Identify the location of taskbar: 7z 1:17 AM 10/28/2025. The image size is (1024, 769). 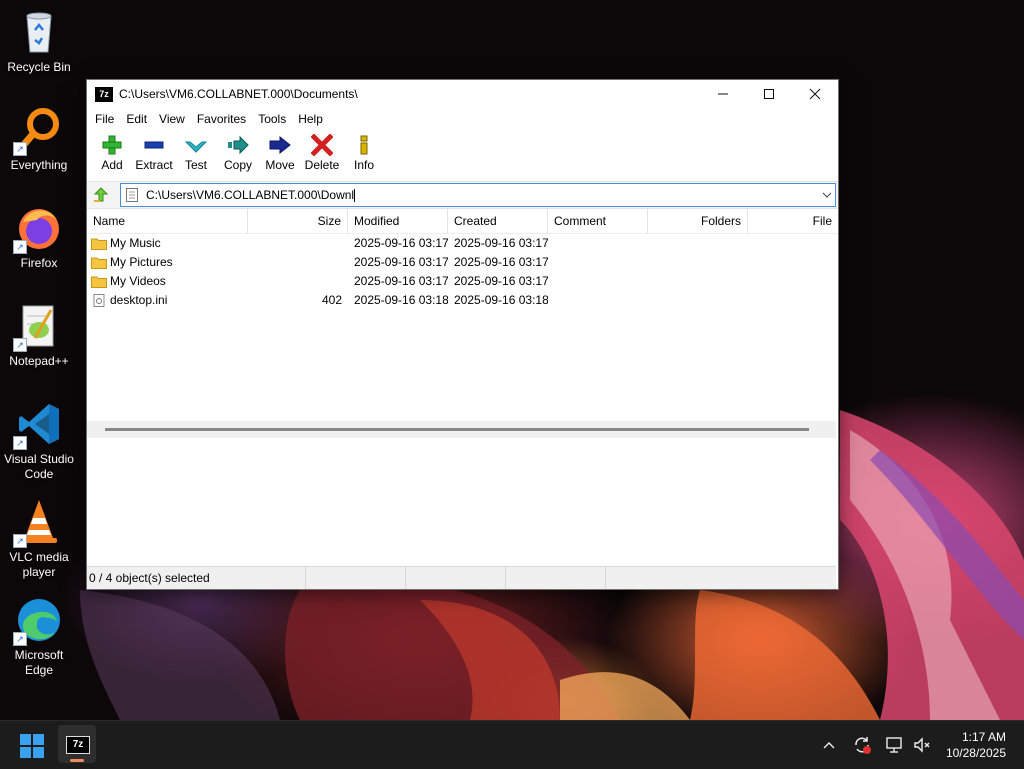
(512, 744).